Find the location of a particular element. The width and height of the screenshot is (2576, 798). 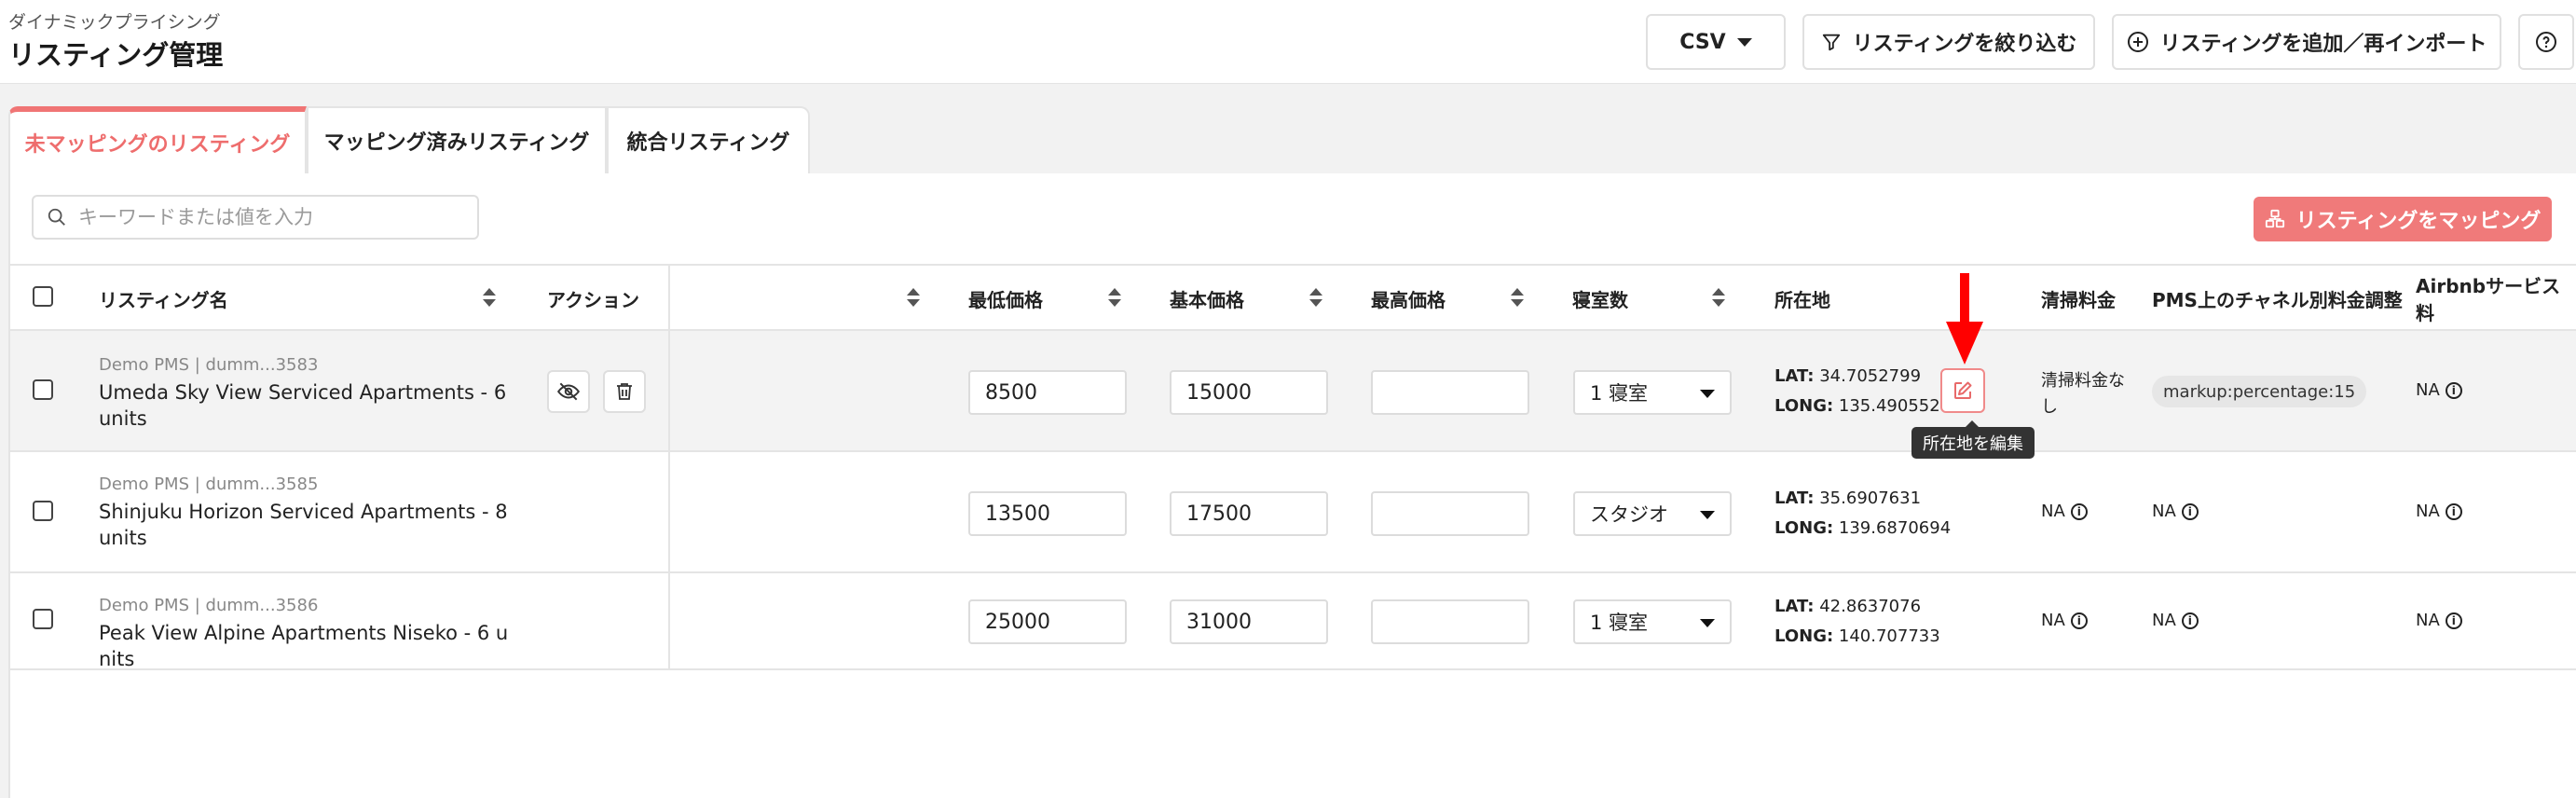

edit-location-tooltip: 所在地を編集 is located at coordinates (1973, 439).